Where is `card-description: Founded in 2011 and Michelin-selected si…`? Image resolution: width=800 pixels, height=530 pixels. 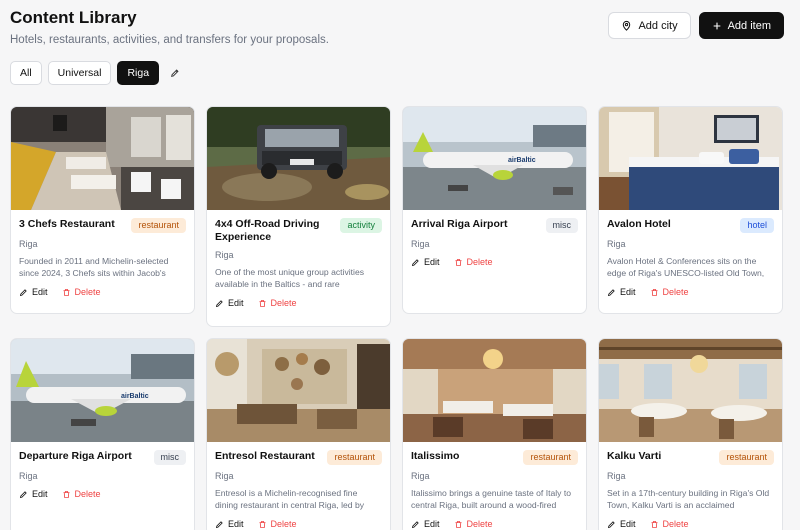 card-description: Founded in 2011 and Michelin-selected si… is located at coordinates (94, 267).